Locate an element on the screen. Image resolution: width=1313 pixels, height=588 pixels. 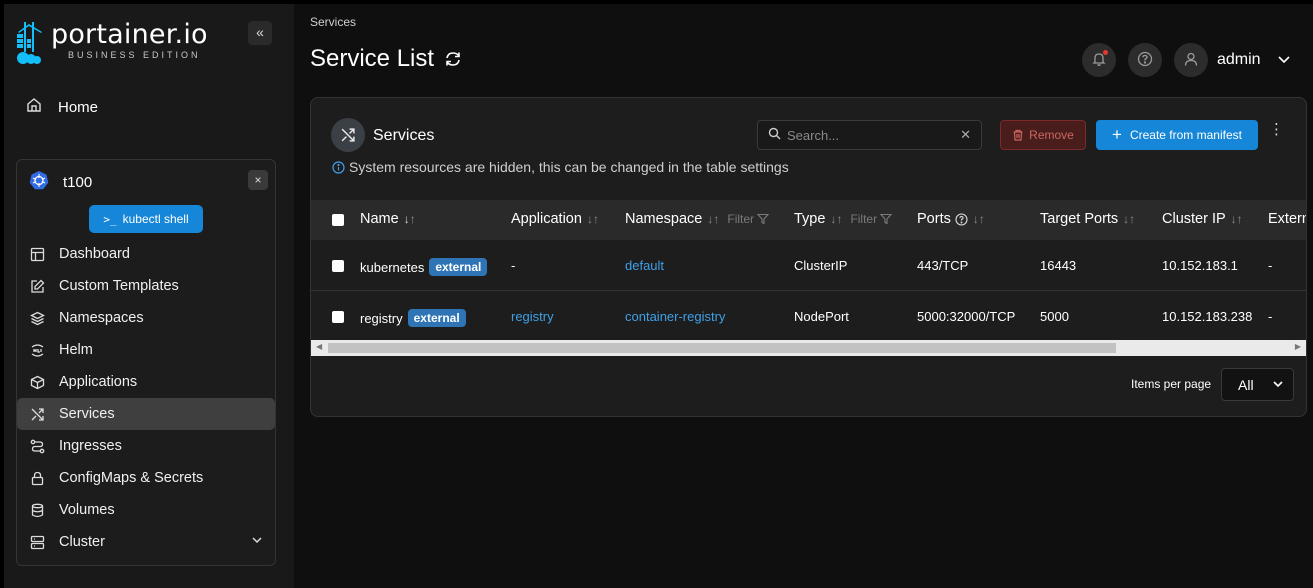
items-per-page-select: All is located at coordinates (1257, 384).